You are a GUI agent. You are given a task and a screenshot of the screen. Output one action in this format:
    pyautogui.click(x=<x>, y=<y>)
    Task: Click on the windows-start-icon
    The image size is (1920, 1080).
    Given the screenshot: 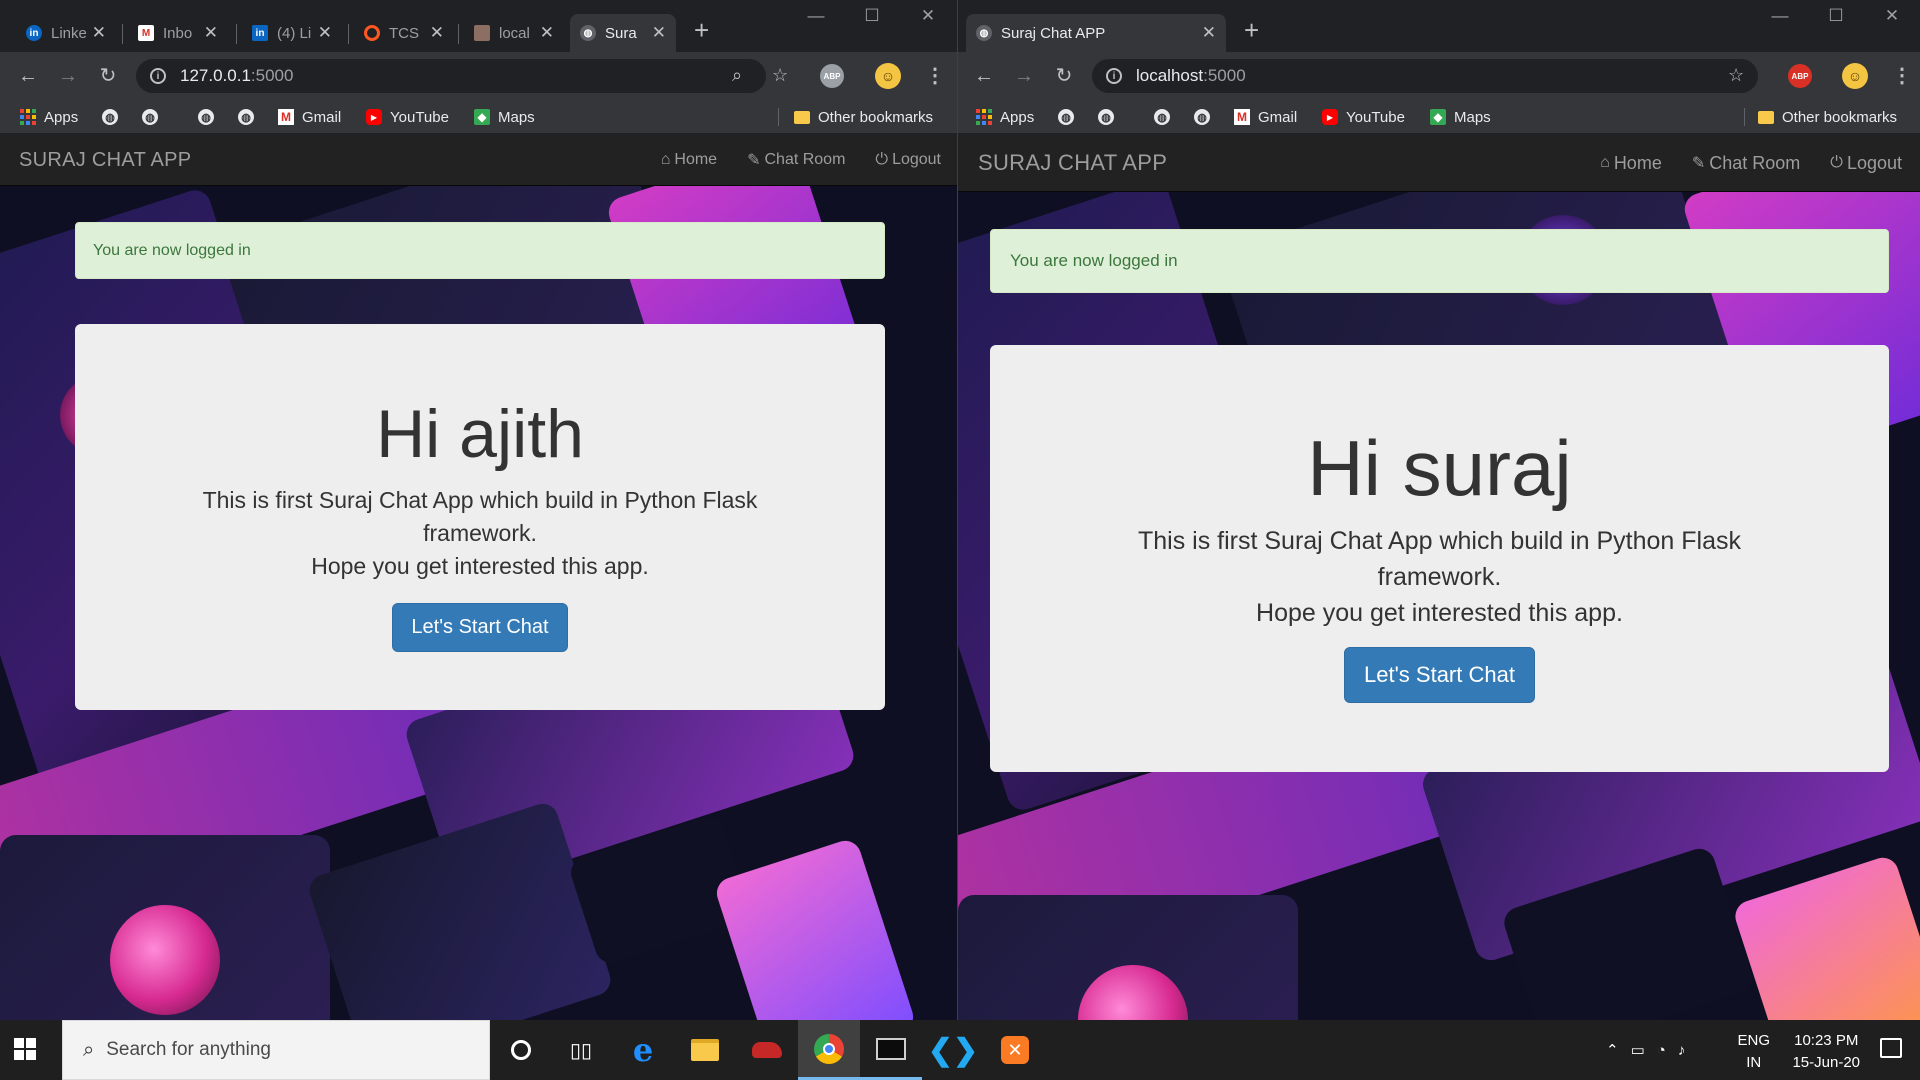 What is the action you would take?
    pyautogui.click(x=25, y=1049)
    